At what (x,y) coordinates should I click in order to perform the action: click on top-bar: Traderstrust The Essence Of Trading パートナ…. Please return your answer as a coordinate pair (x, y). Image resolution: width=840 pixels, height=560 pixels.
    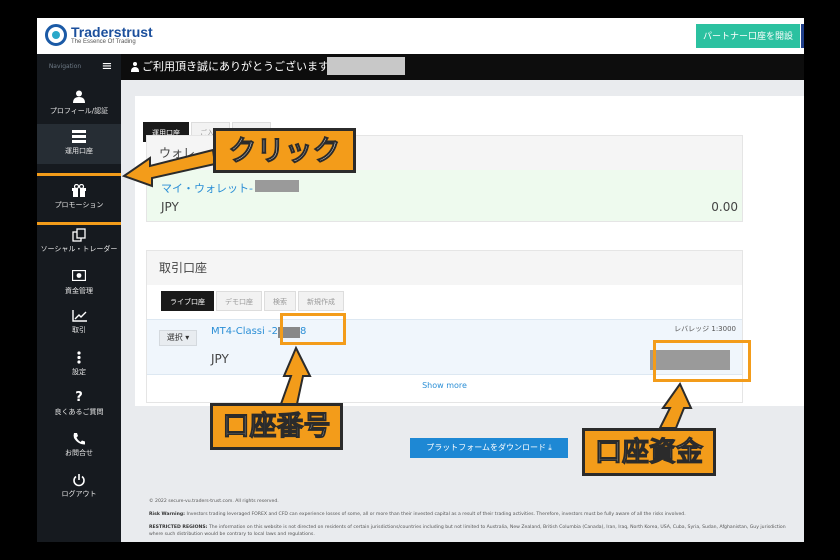
    Looking at the image, I should click on (420, 36).